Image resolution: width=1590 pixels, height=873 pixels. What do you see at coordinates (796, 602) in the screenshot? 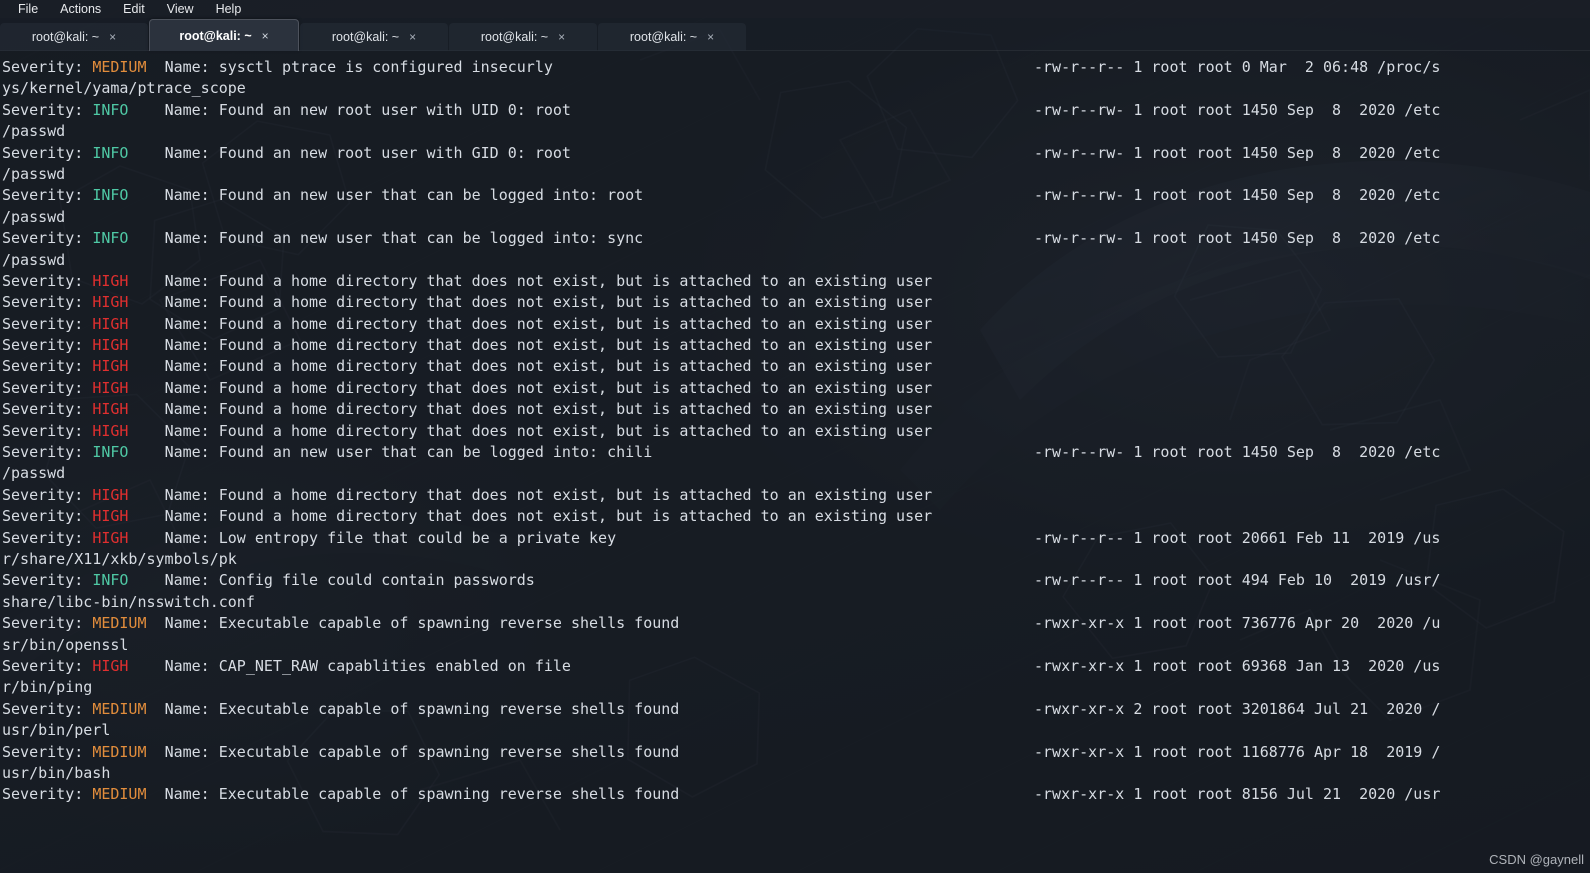
I see `terminal-line-continuation: share/libc-bin/nsswitch.conf` at bounding box center [796, 602].